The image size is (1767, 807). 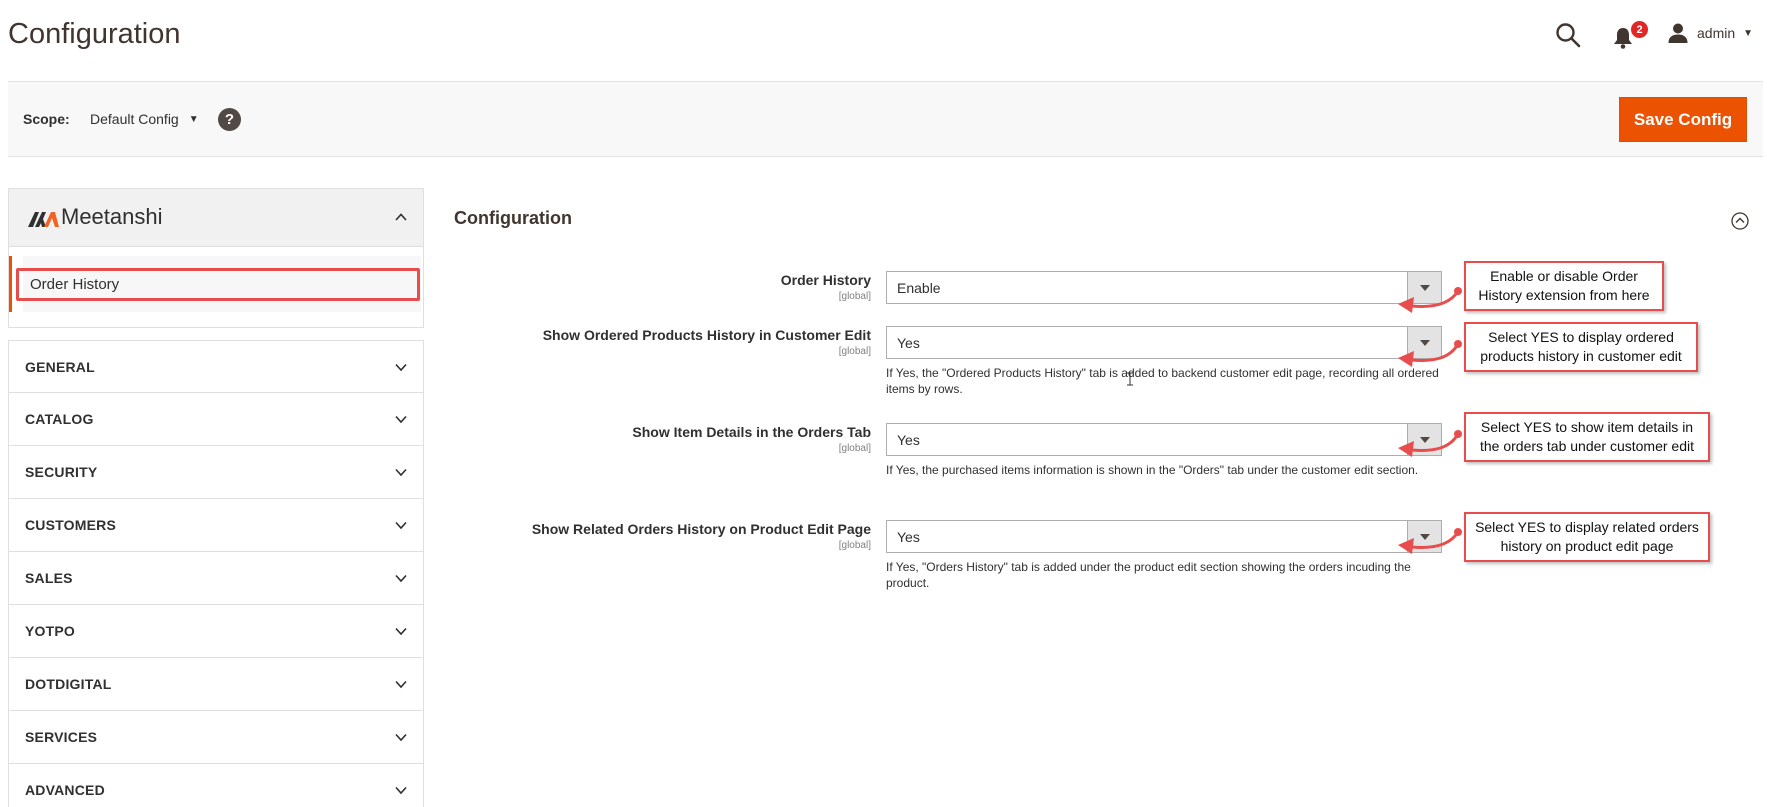 What do you see at coordinates (216, 366) in the screenshot?
I see `sidebar-section-general: GENERAL` at bounding box center [216, 366].